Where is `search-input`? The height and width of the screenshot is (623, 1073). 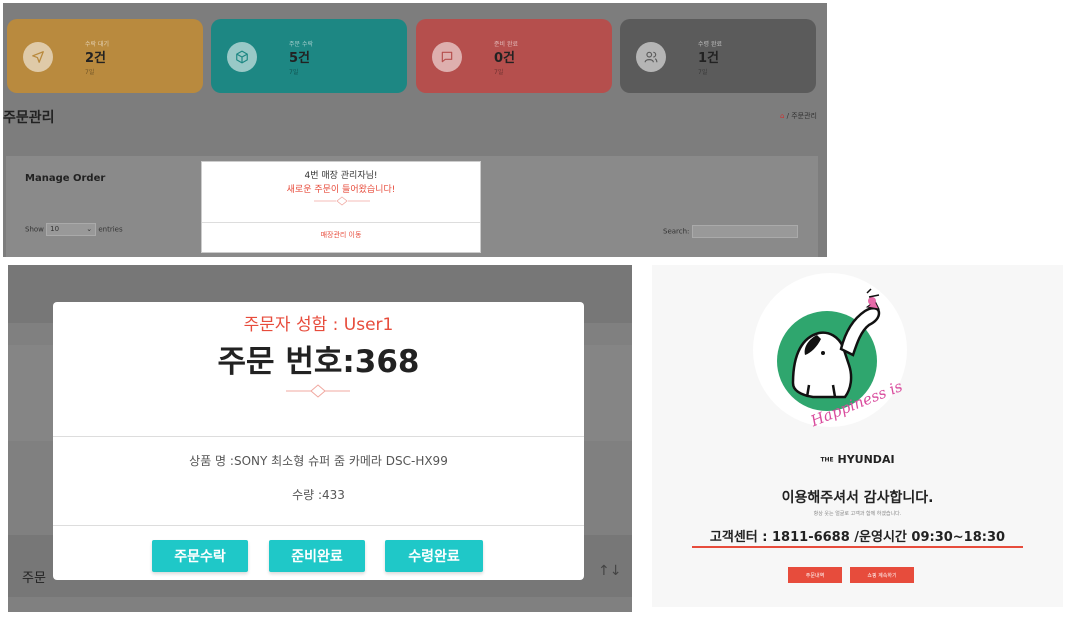
search-input is located at coordinates (744, 231).